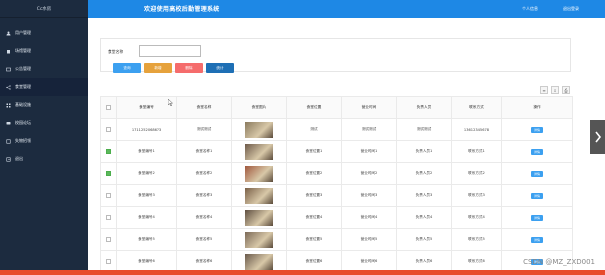  What do you see at coordinates (8, 51) in the screenshot?
I see `building-icon` at bounding box center [8, 51].